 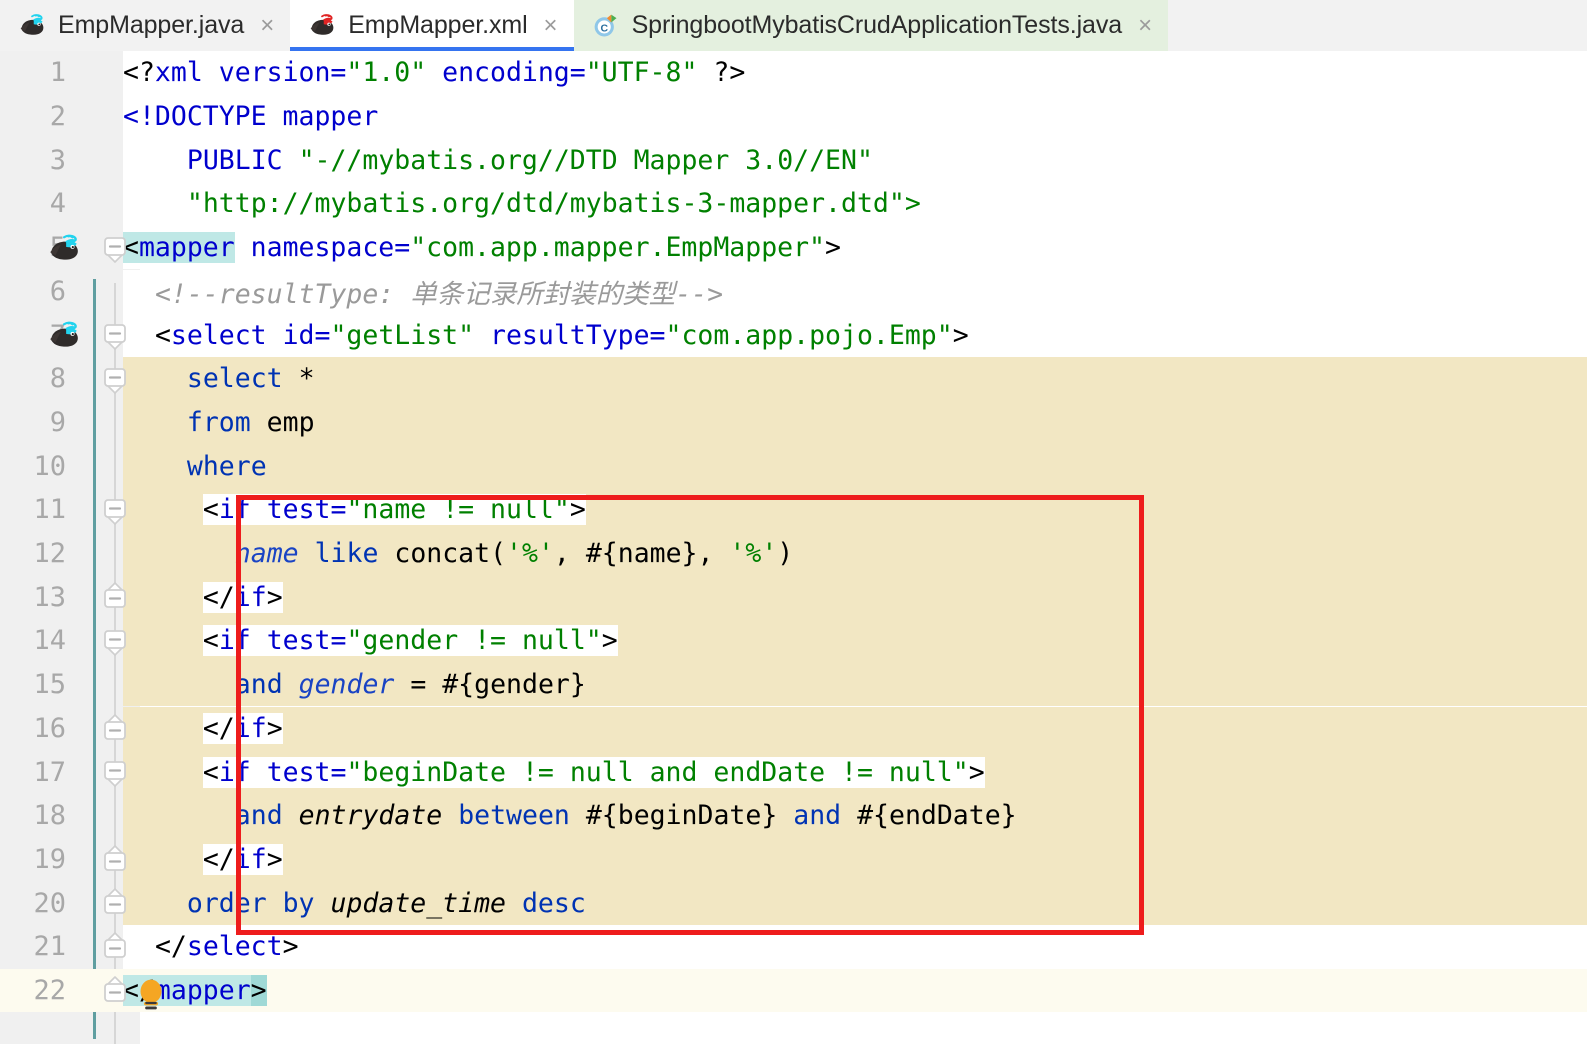 I want to click on code-token: "com.app.mapper.EmpMapper", so click(x=618, y=248).